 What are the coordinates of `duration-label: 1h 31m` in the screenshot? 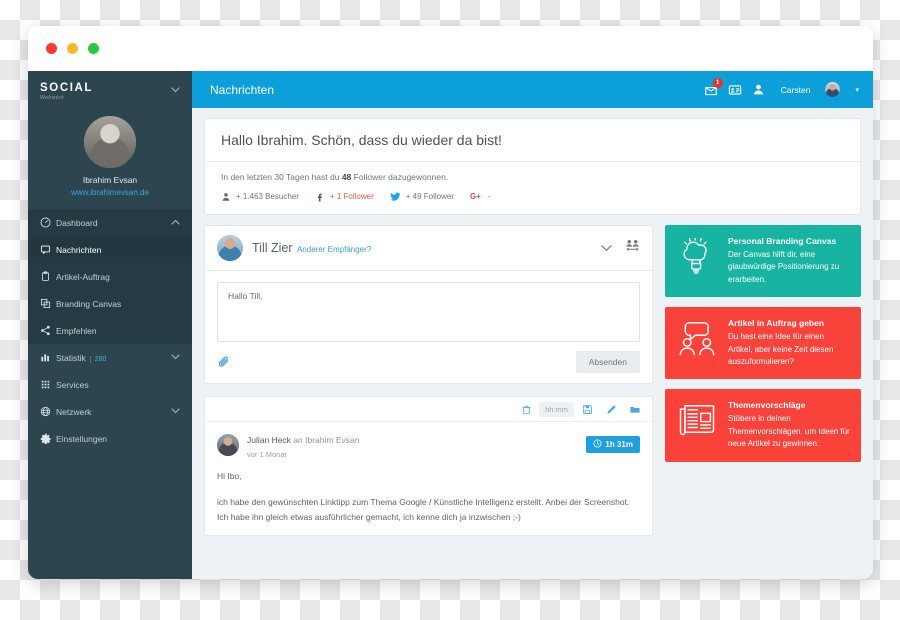 It's located at (619, 444).